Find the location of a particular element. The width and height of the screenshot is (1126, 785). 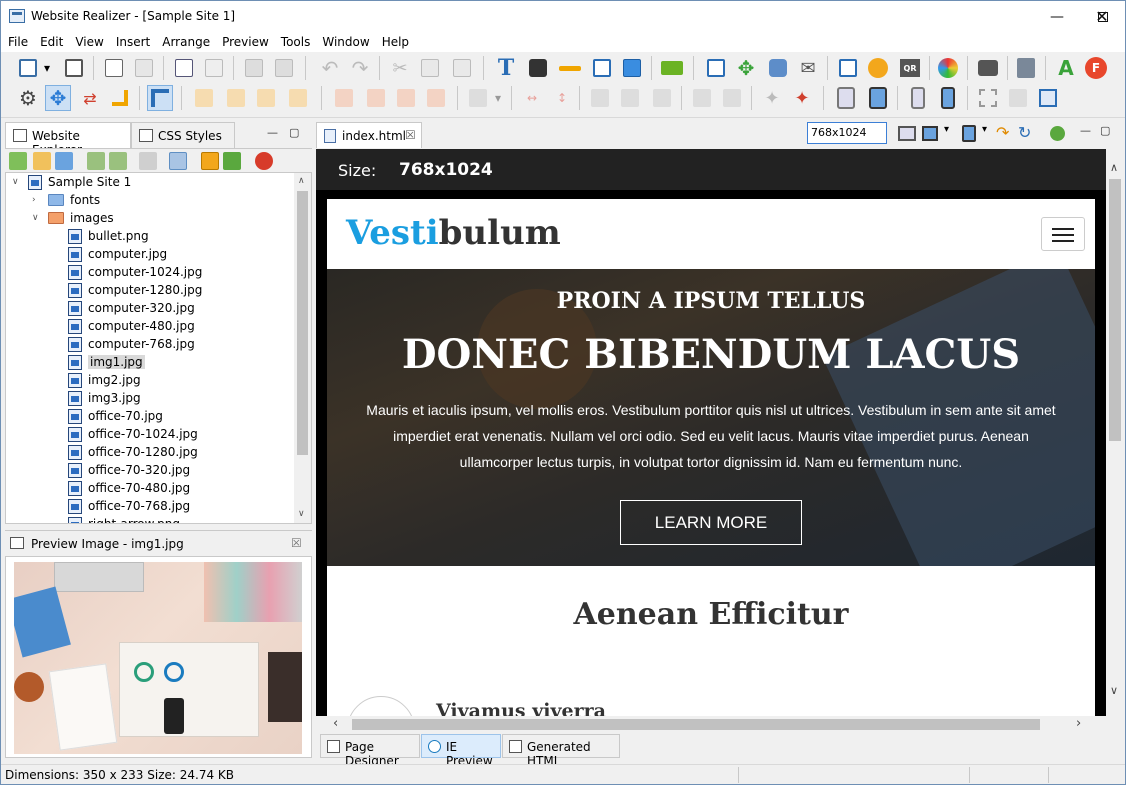

pencil-box-icon is located at coordinates (848, 68).